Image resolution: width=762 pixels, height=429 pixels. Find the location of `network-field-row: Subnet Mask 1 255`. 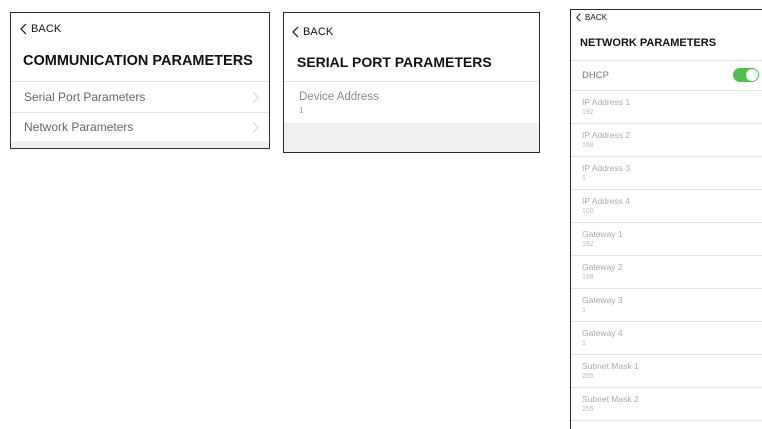

network-field-row: Subnet Mask 1 255 is located at coordinates (666, 371).